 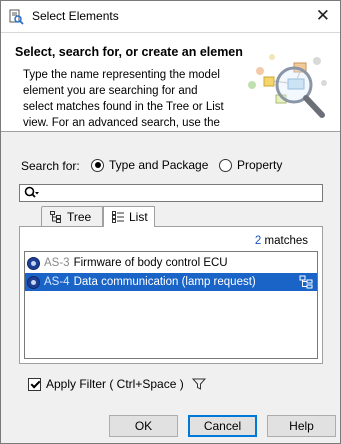 I want to click on match-count: 2 matches, so click(x=281, y=241).